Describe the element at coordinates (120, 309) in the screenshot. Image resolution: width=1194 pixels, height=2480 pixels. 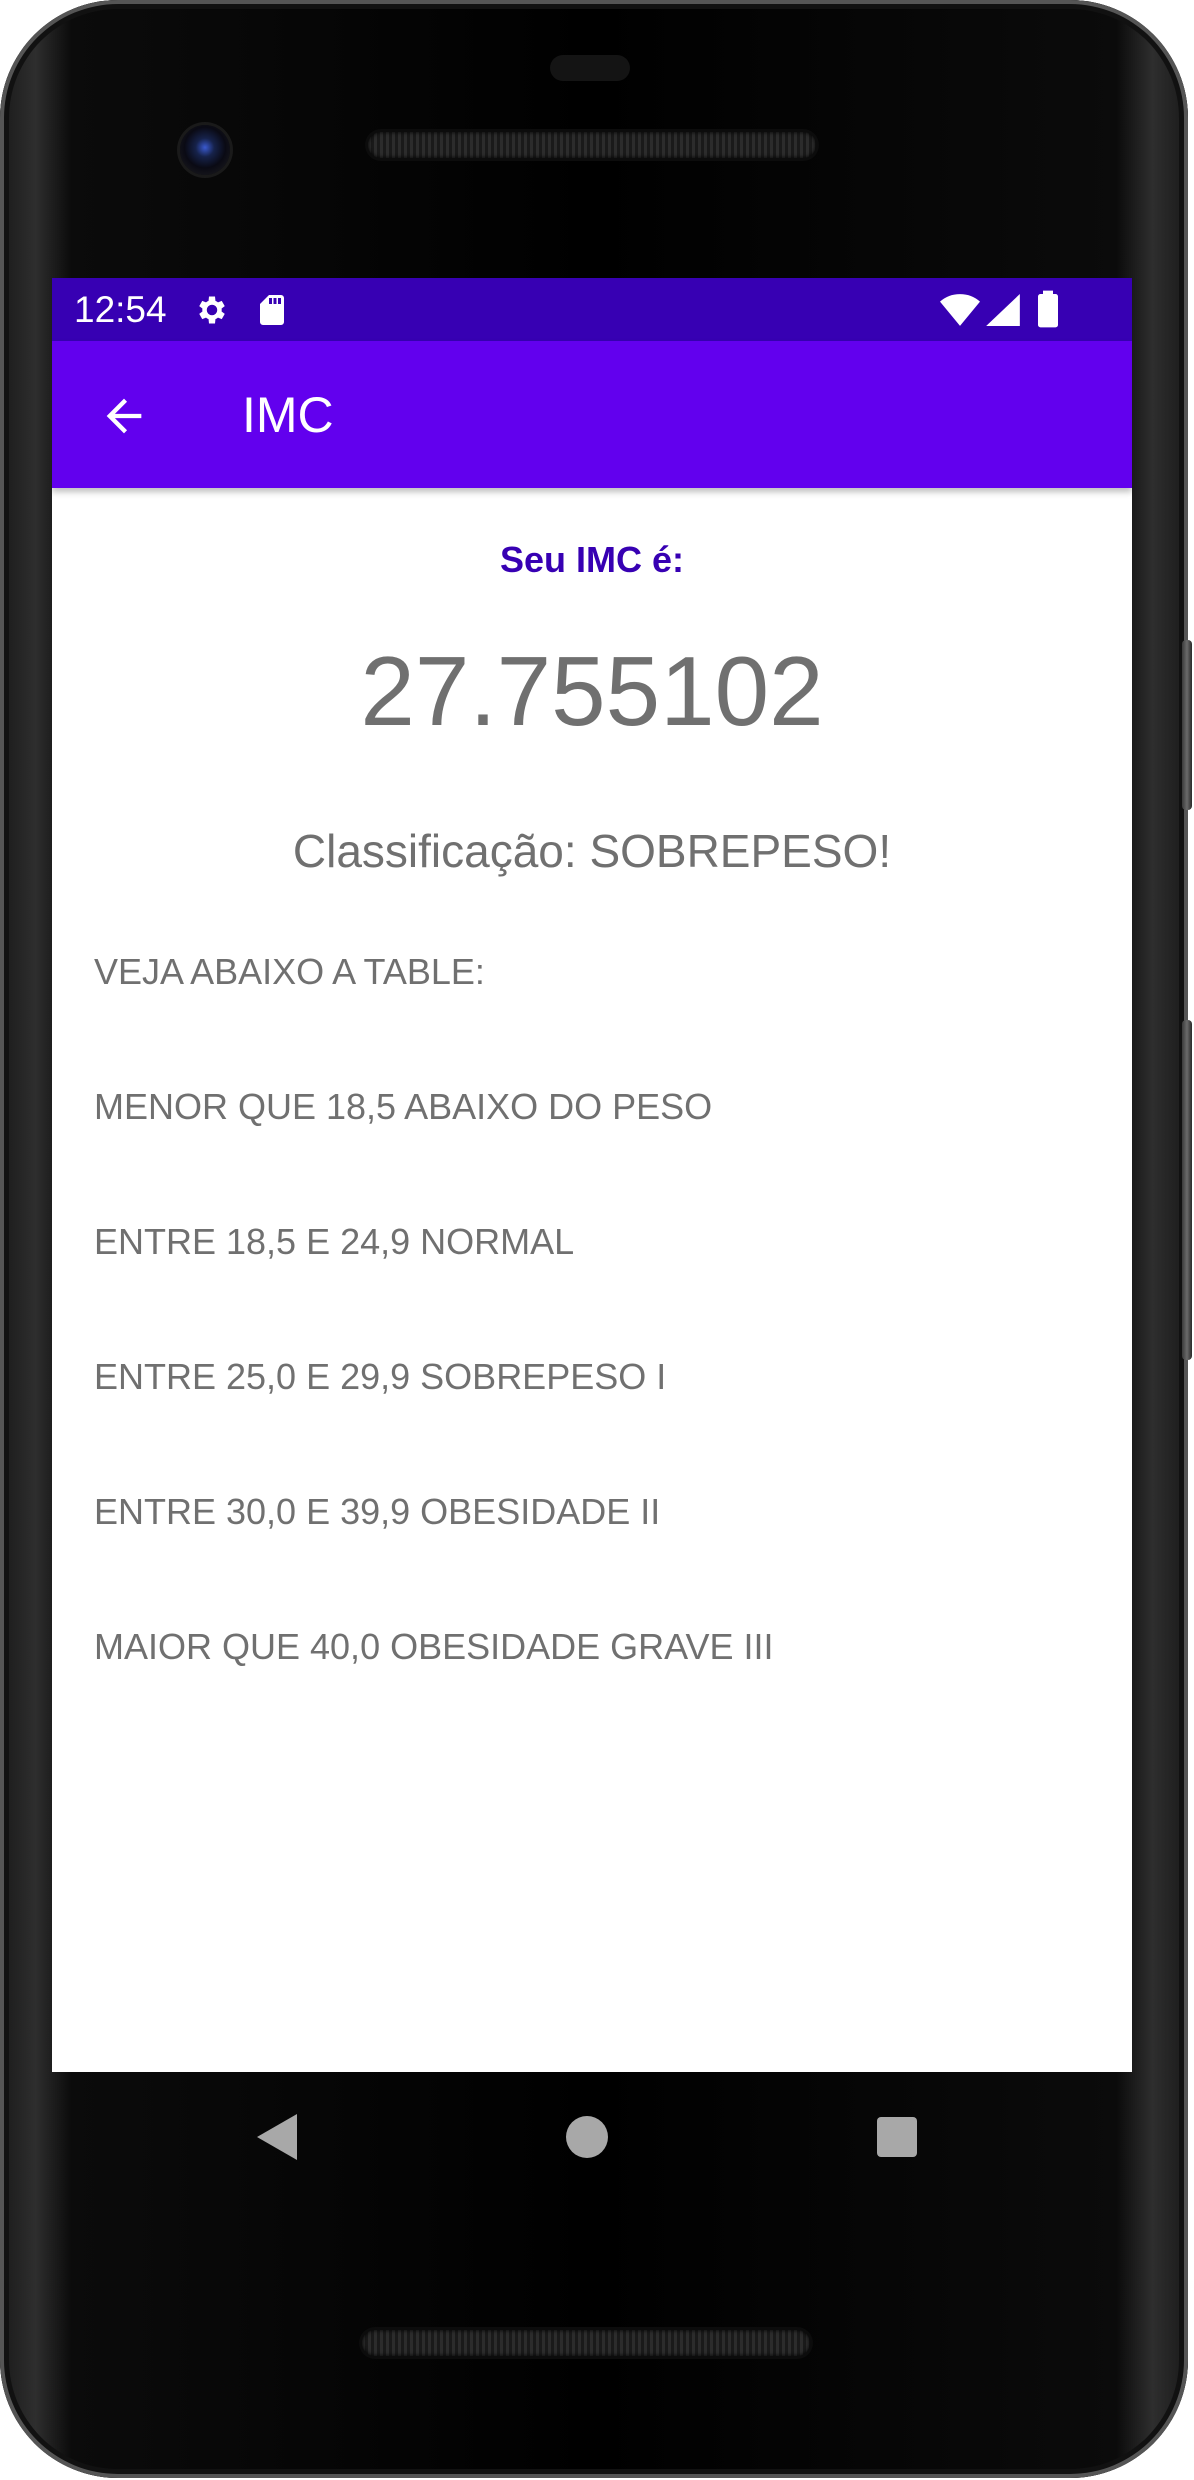
I see `status-time: 12:54` at that location.